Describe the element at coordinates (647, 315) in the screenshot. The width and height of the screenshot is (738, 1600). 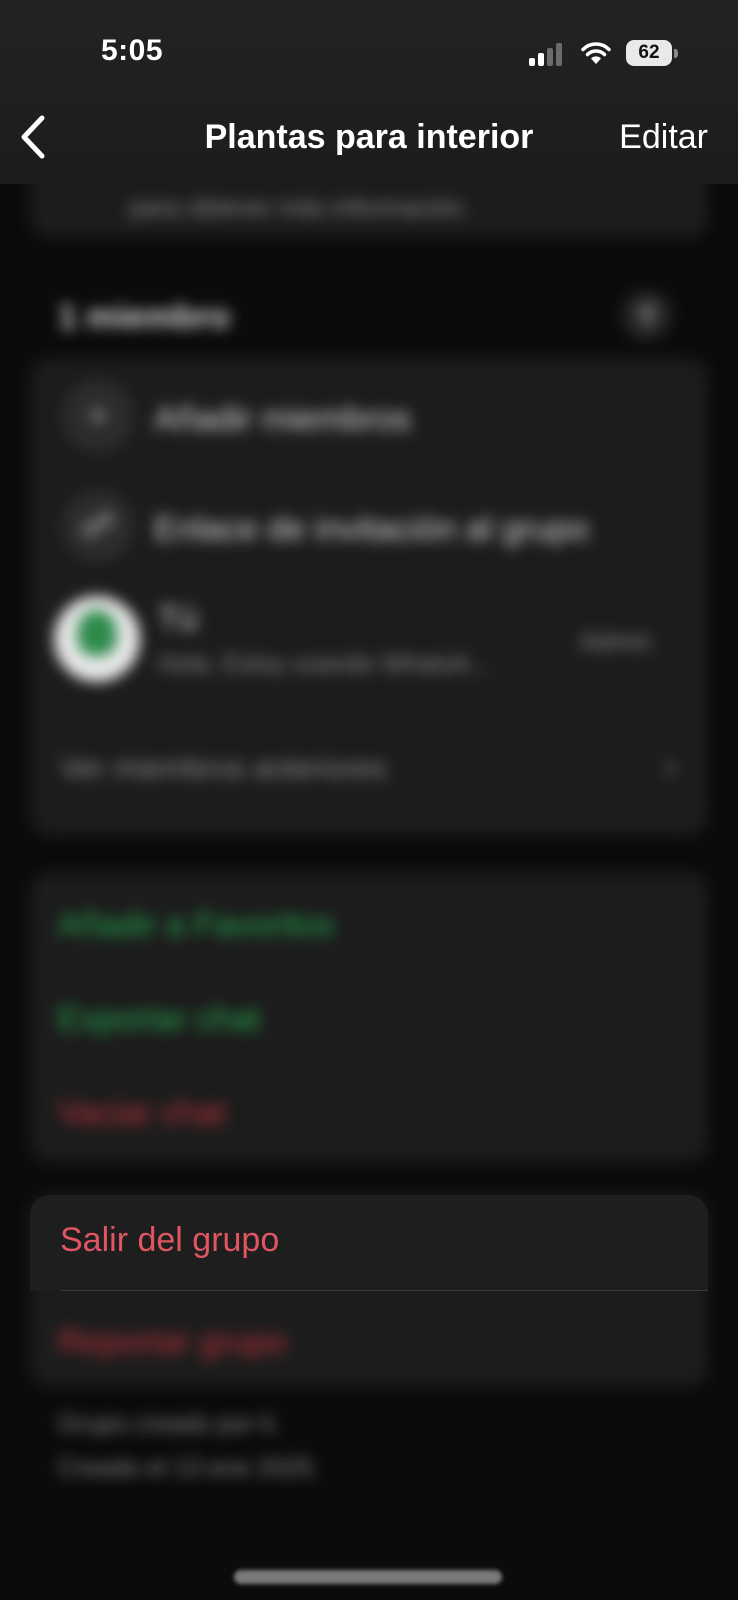
I see `search-icon: ⚲` at that location.